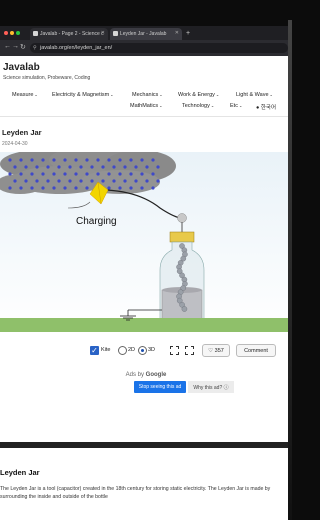  I want to click on browser-address-bar: ← → ↻ ⚲ javalab.org/en/leyden_jar_en/, so click(146, 48).